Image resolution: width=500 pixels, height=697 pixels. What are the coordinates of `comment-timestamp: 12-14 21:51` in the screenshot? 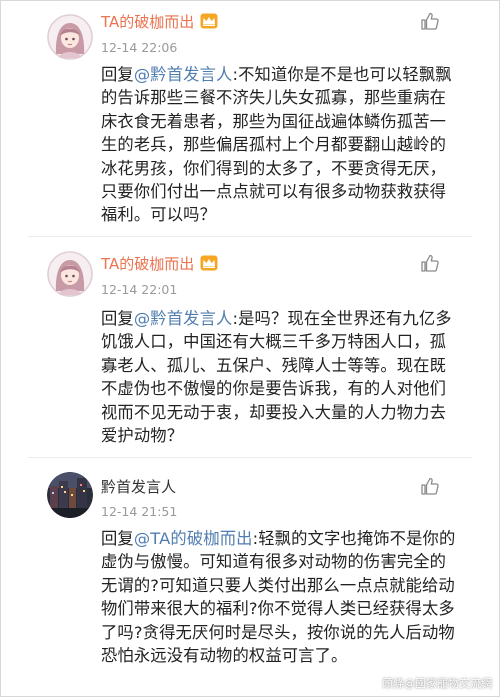 It's located at (139, 511).